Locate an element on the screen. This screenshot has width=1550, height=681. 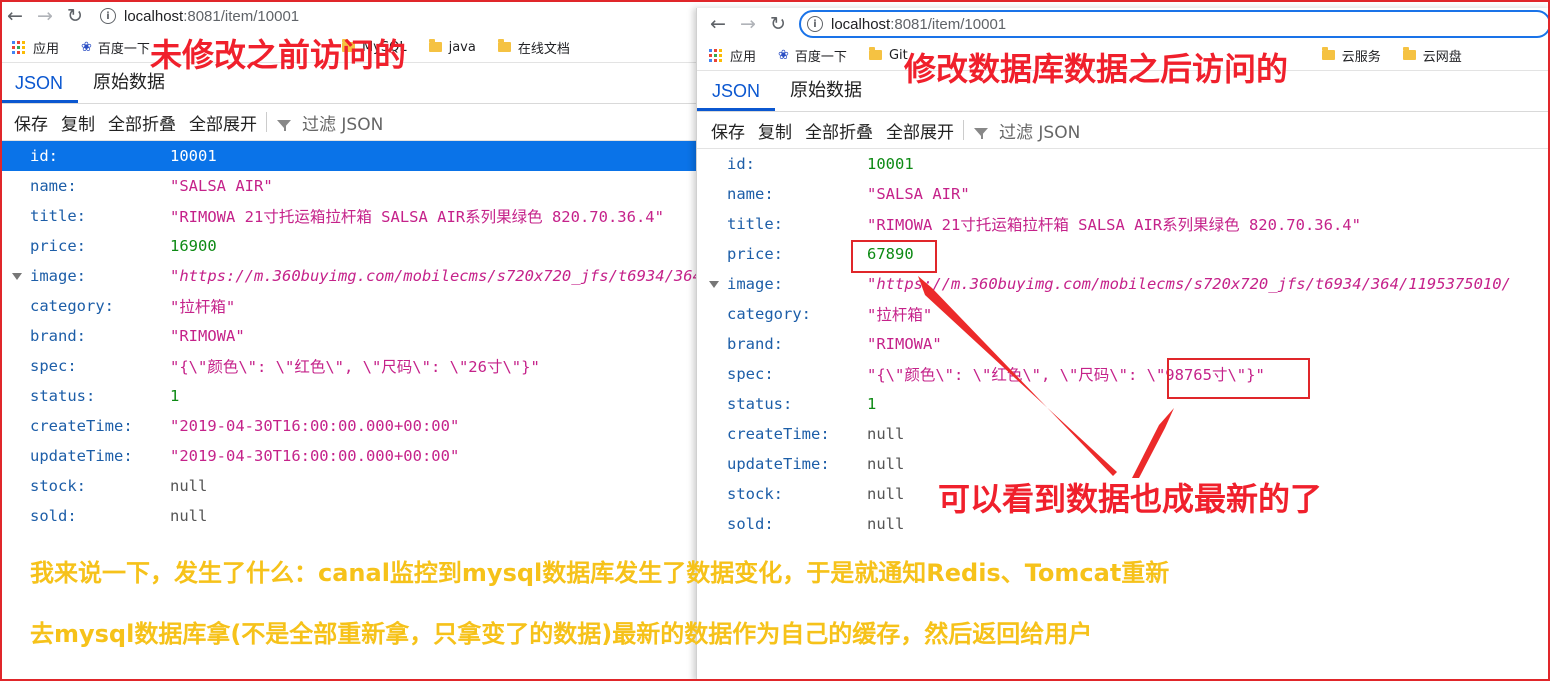
json-row: sold: null is located at coordinates (348, 516).